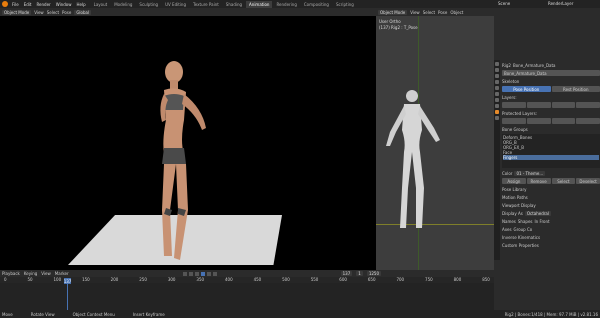 Image resolution: width=600 pixels, height=318 pixels. Describe the element at coordinates (507, 229) in the screenshot. I see `axes-checkbox: Axes` at that location.